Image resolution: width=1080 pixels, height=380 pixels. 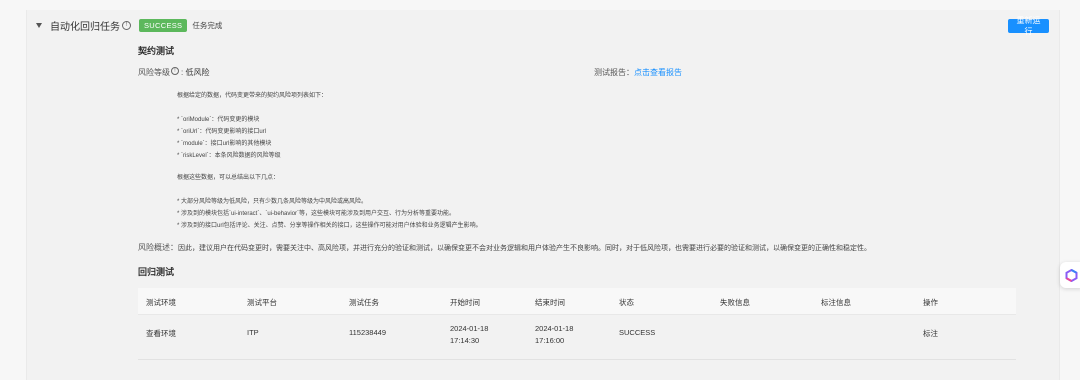 I want to click on start-time: 17:14:30, so click(x=465, y=340).